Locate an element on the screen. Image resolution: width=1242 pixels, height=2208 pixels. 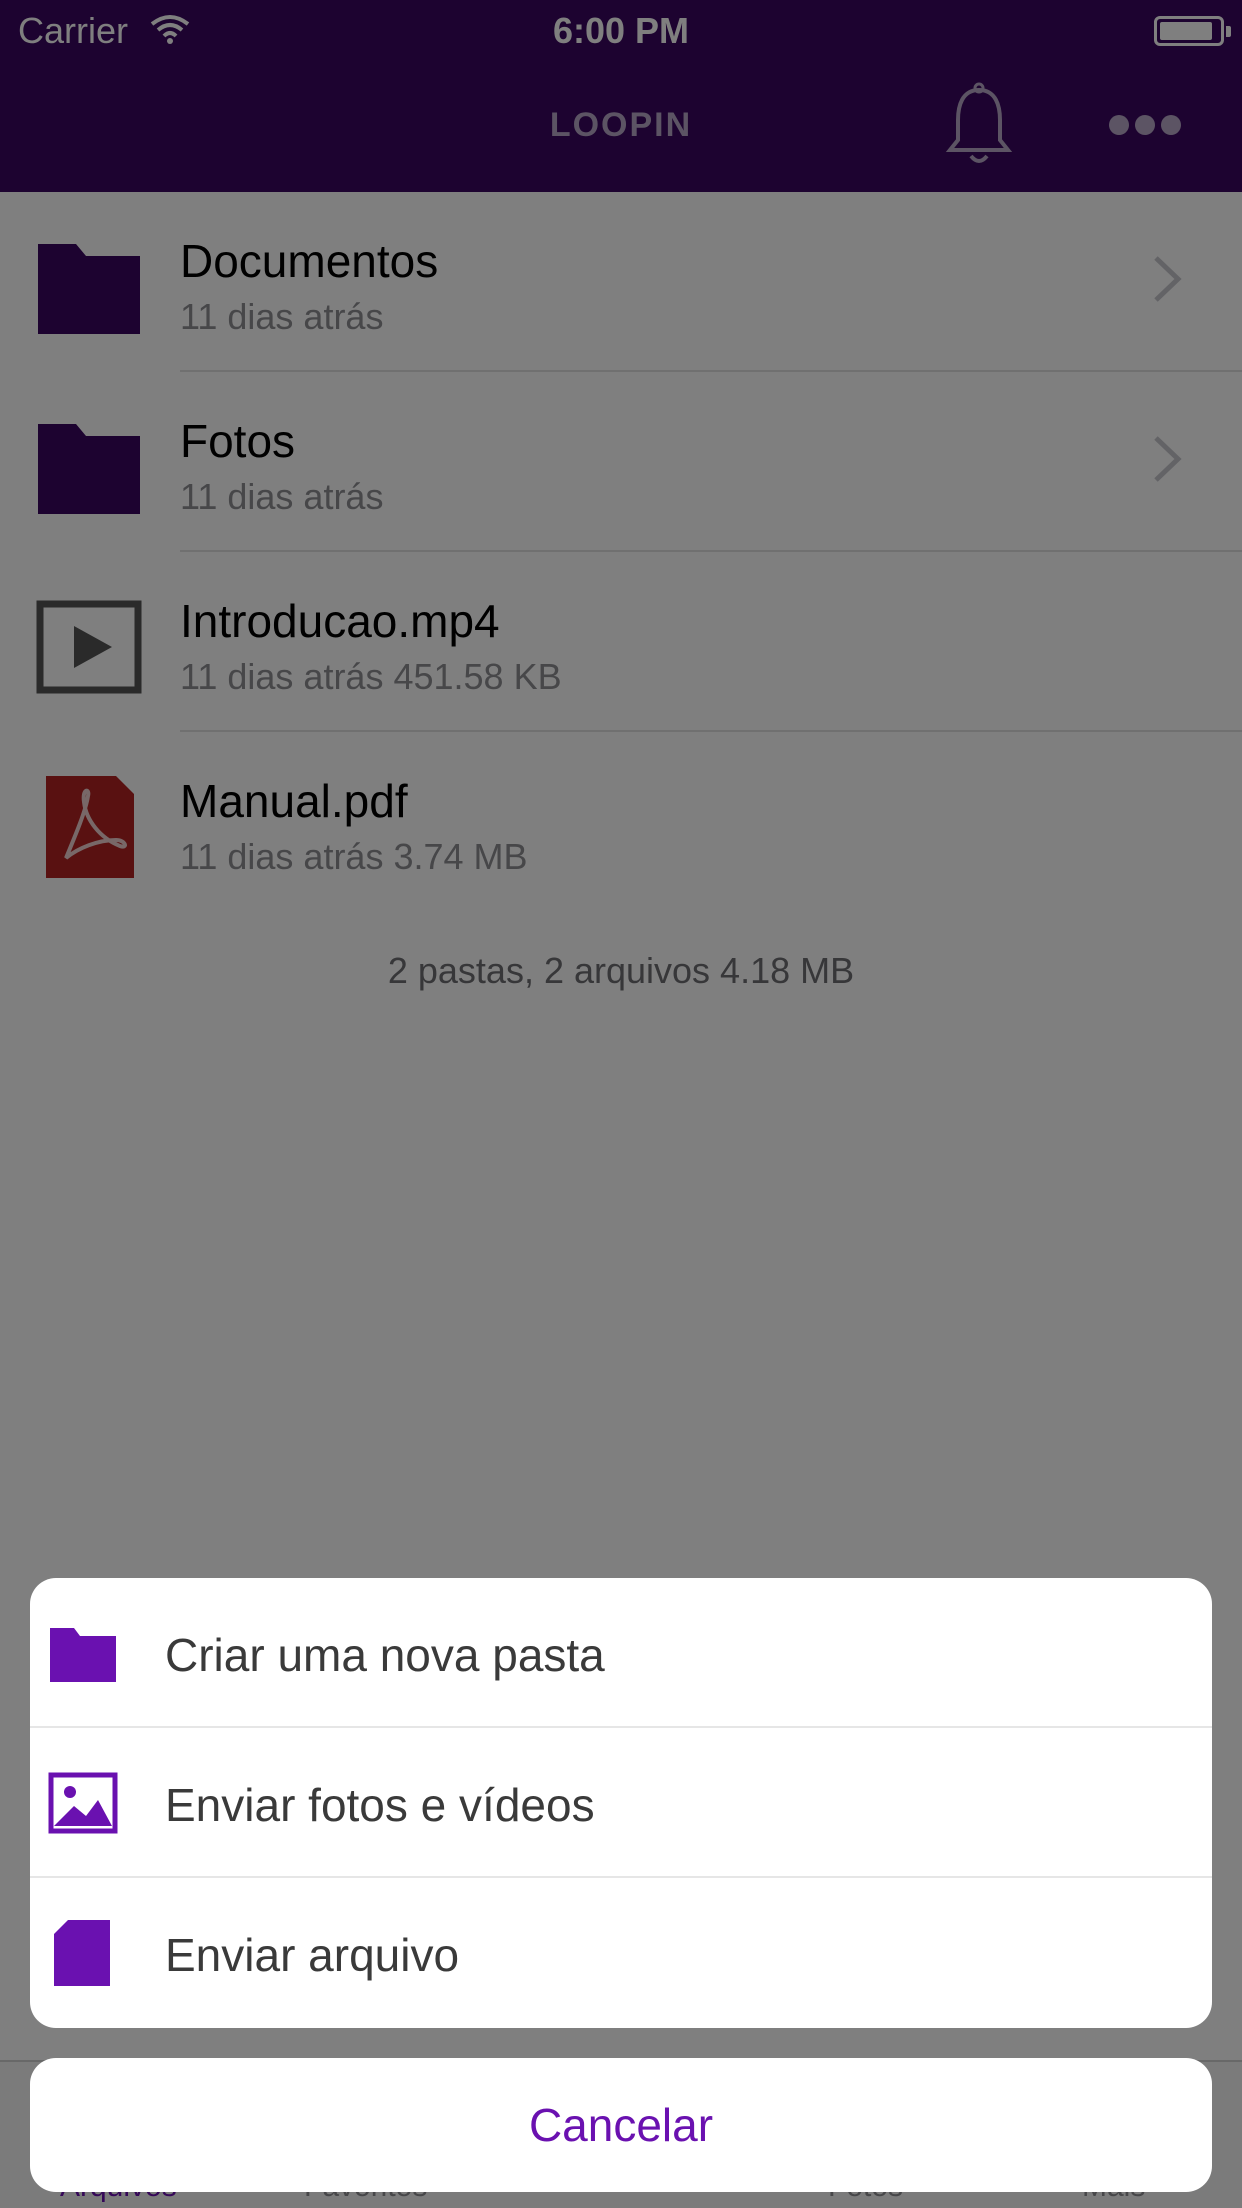
create-folder-option: Criar uma nova pasta is located at coordinates (621, 1653).